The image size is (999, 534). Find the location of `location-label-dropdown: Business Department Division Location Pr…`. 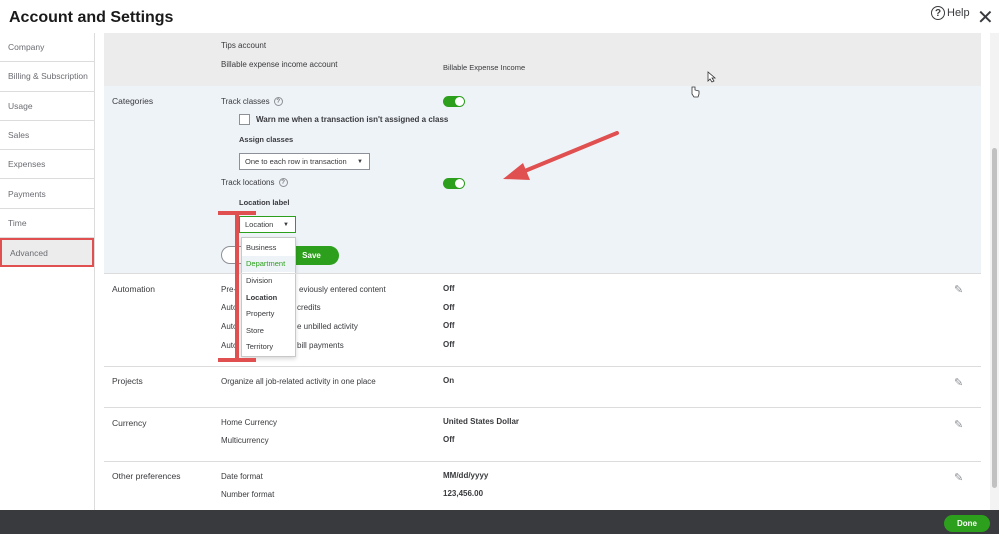

location-label-dropdown: Business Department Division Location Pr… is located at coordinates (268, 297).